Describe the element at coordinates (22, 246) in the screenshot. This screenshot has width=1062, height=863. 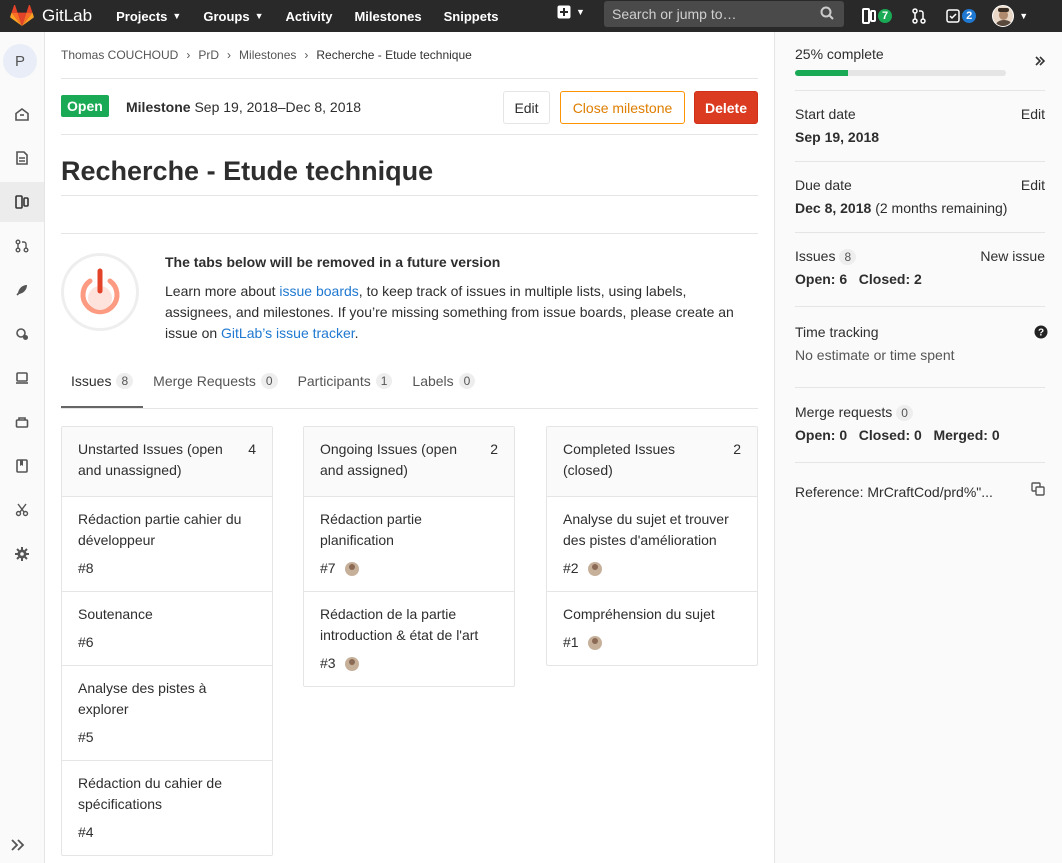
I see `sidebar-item-merge-requests` at that location.